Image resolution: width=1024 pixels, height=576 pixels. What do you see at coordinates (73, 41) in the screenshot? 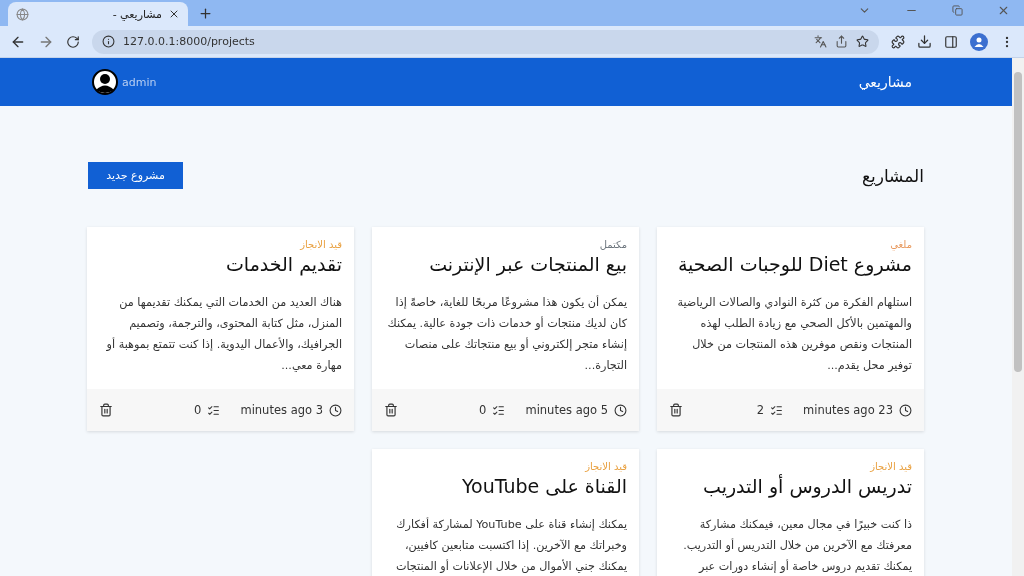
I see `reload-icon` at bounding box center [73, 41].